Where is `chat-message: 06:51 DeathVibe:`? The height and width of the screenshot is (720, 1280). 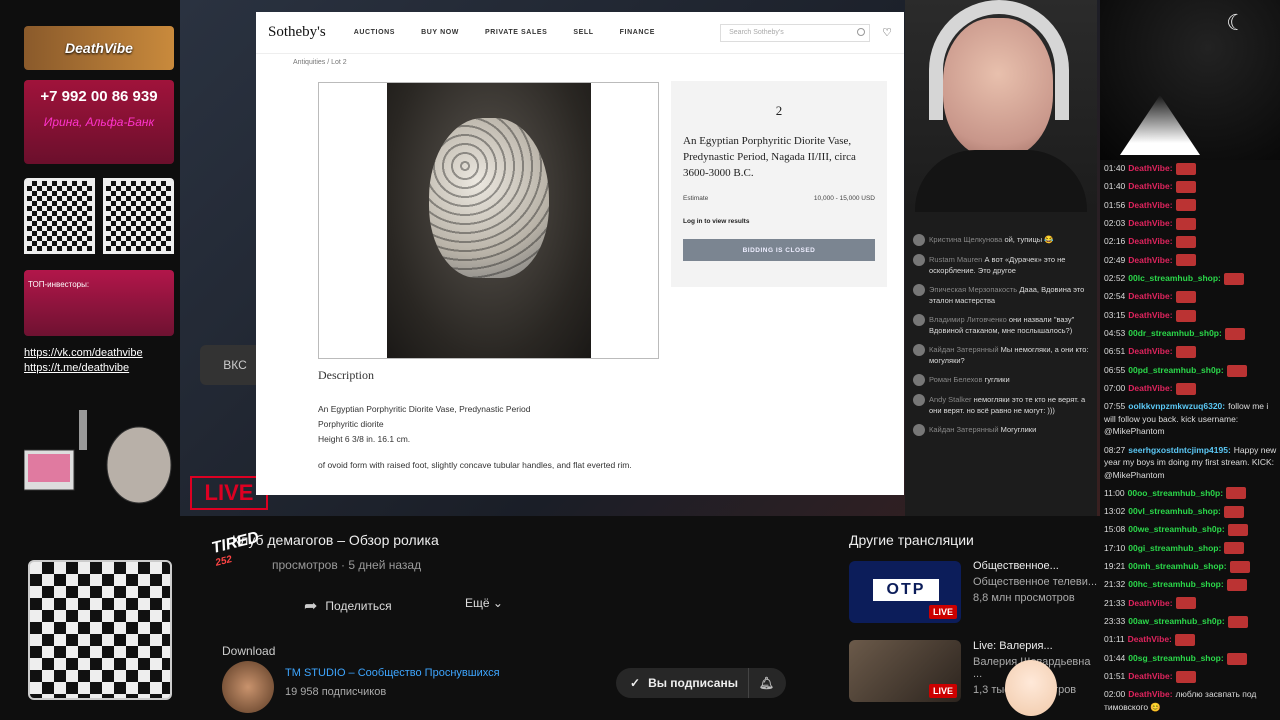 chat-message: 06:51 DeathVibe: is located at coordinates (1191, 352).